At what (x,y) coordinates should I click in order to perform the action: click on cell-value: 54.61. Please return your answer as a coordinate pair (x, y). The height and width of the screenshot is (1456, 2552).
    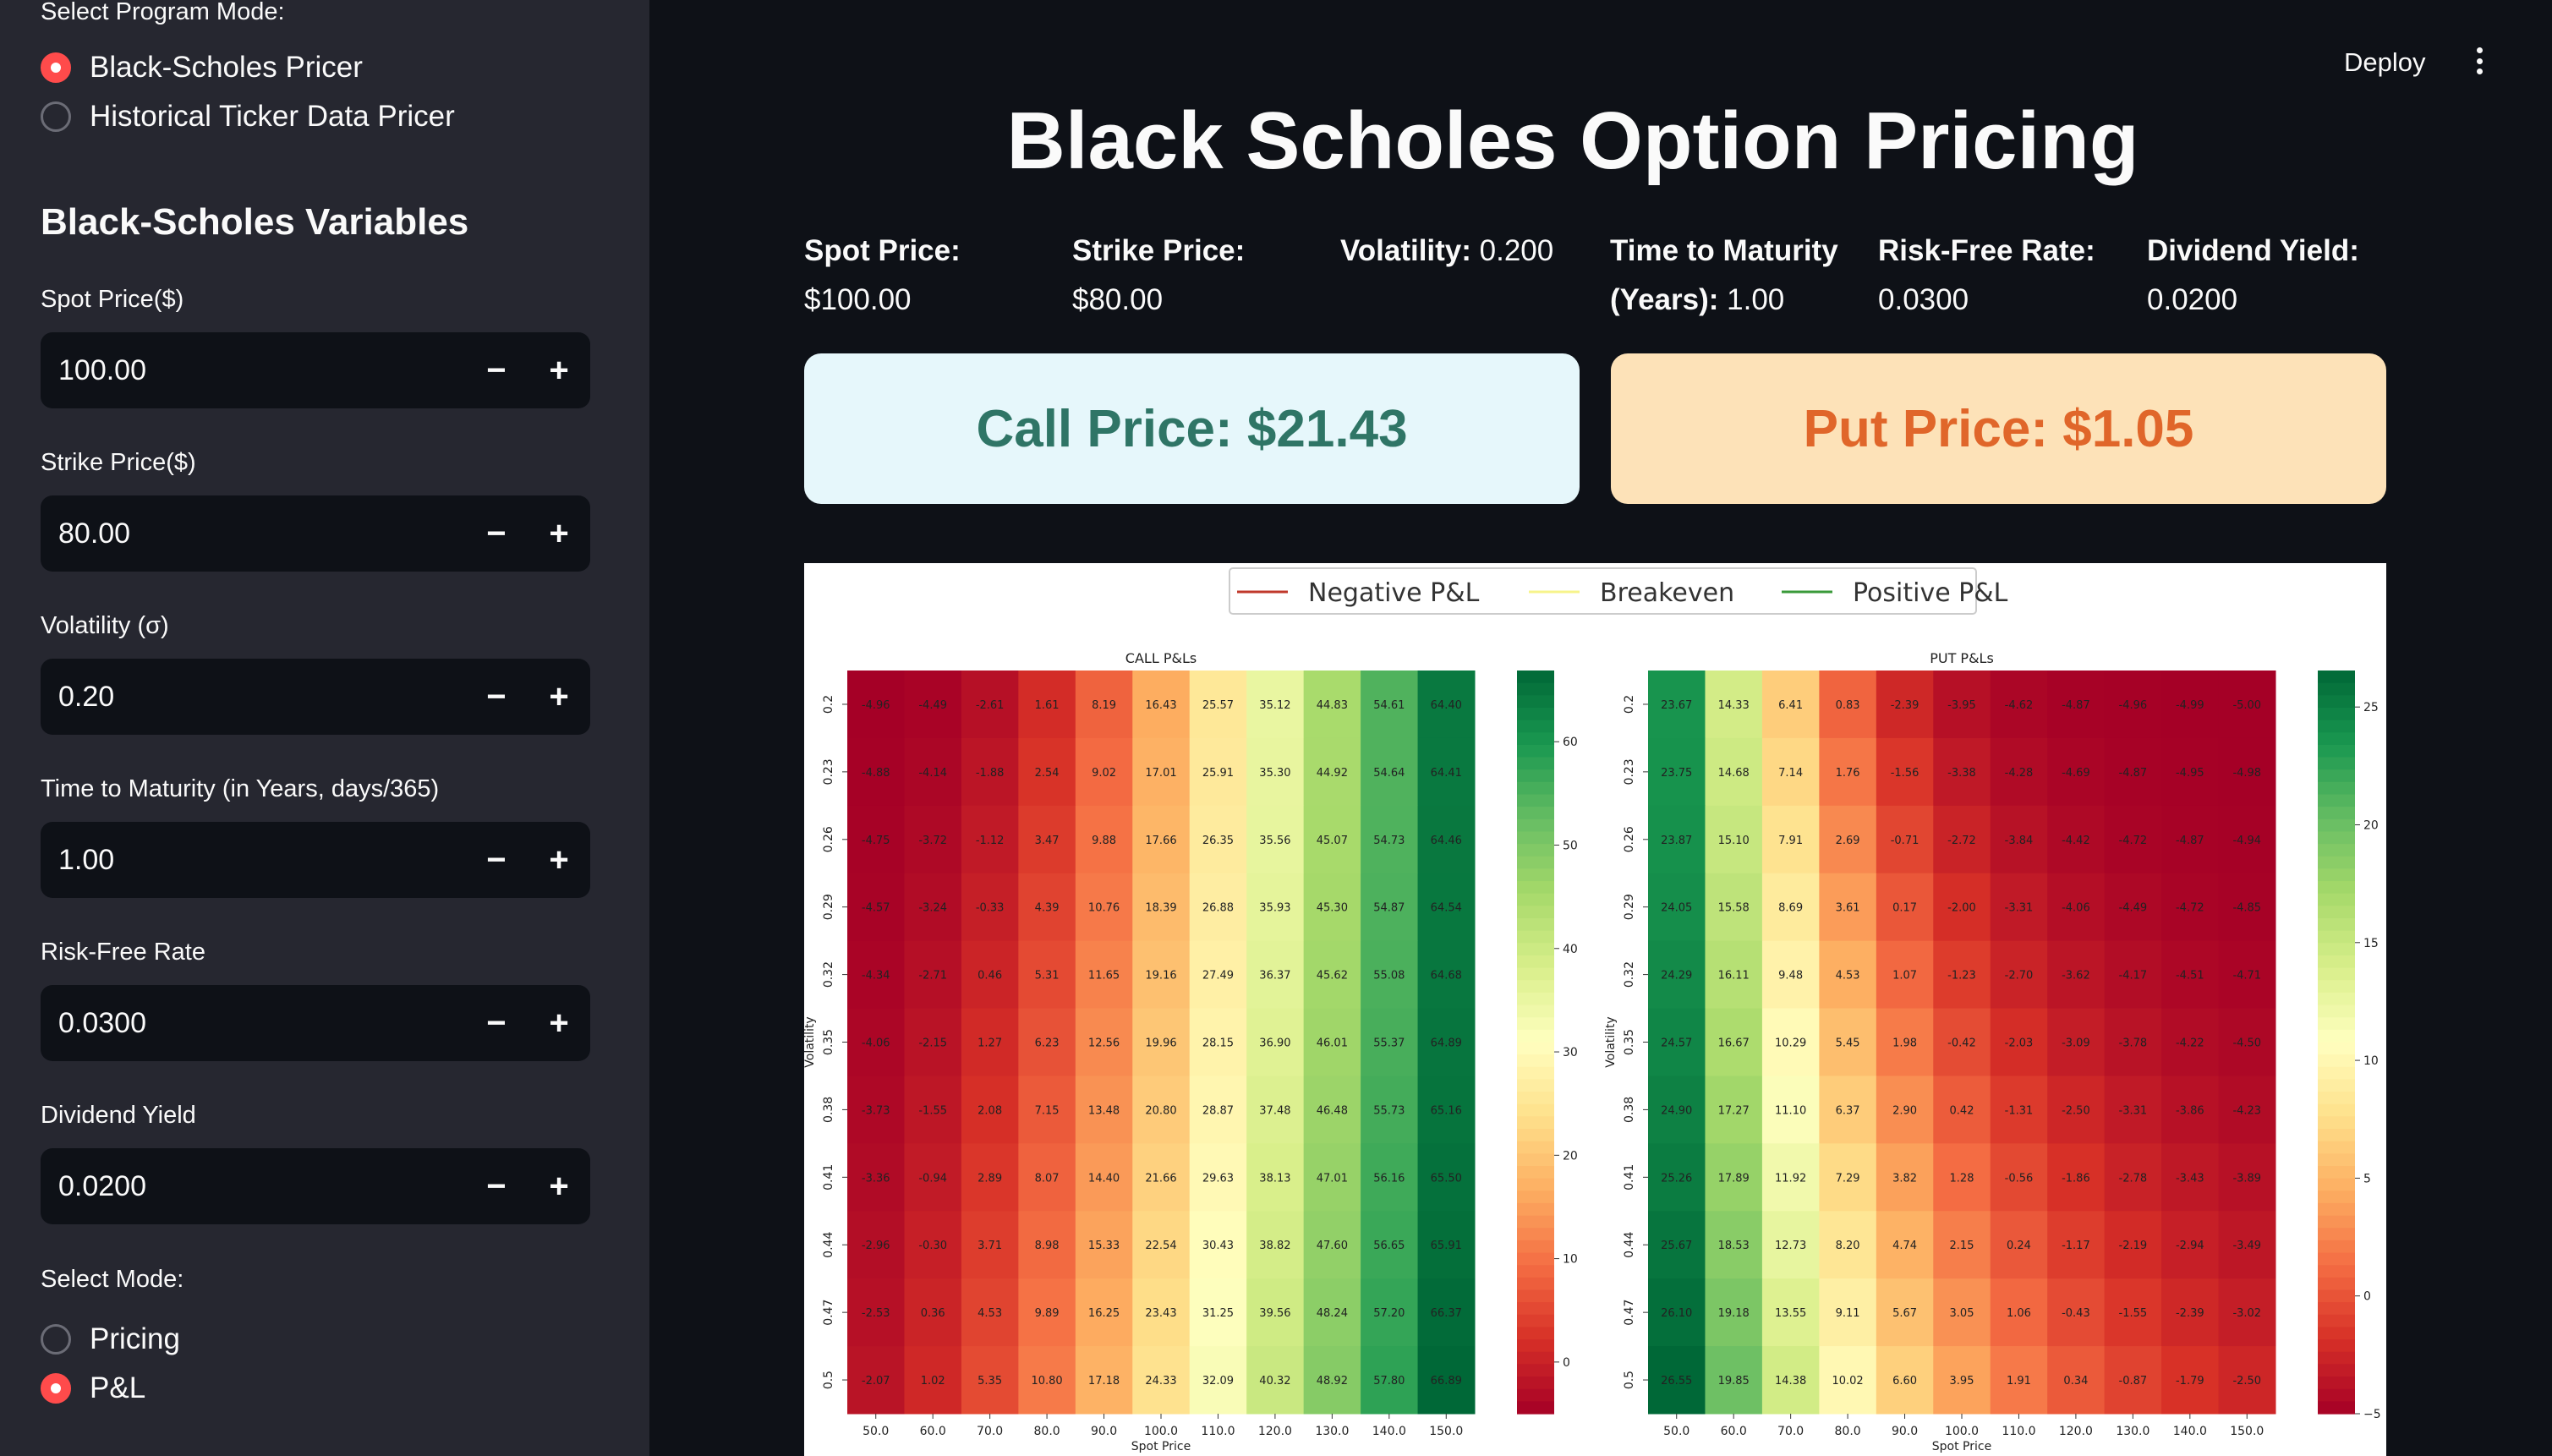
    Looking at the image, I should click on (1389, 705).